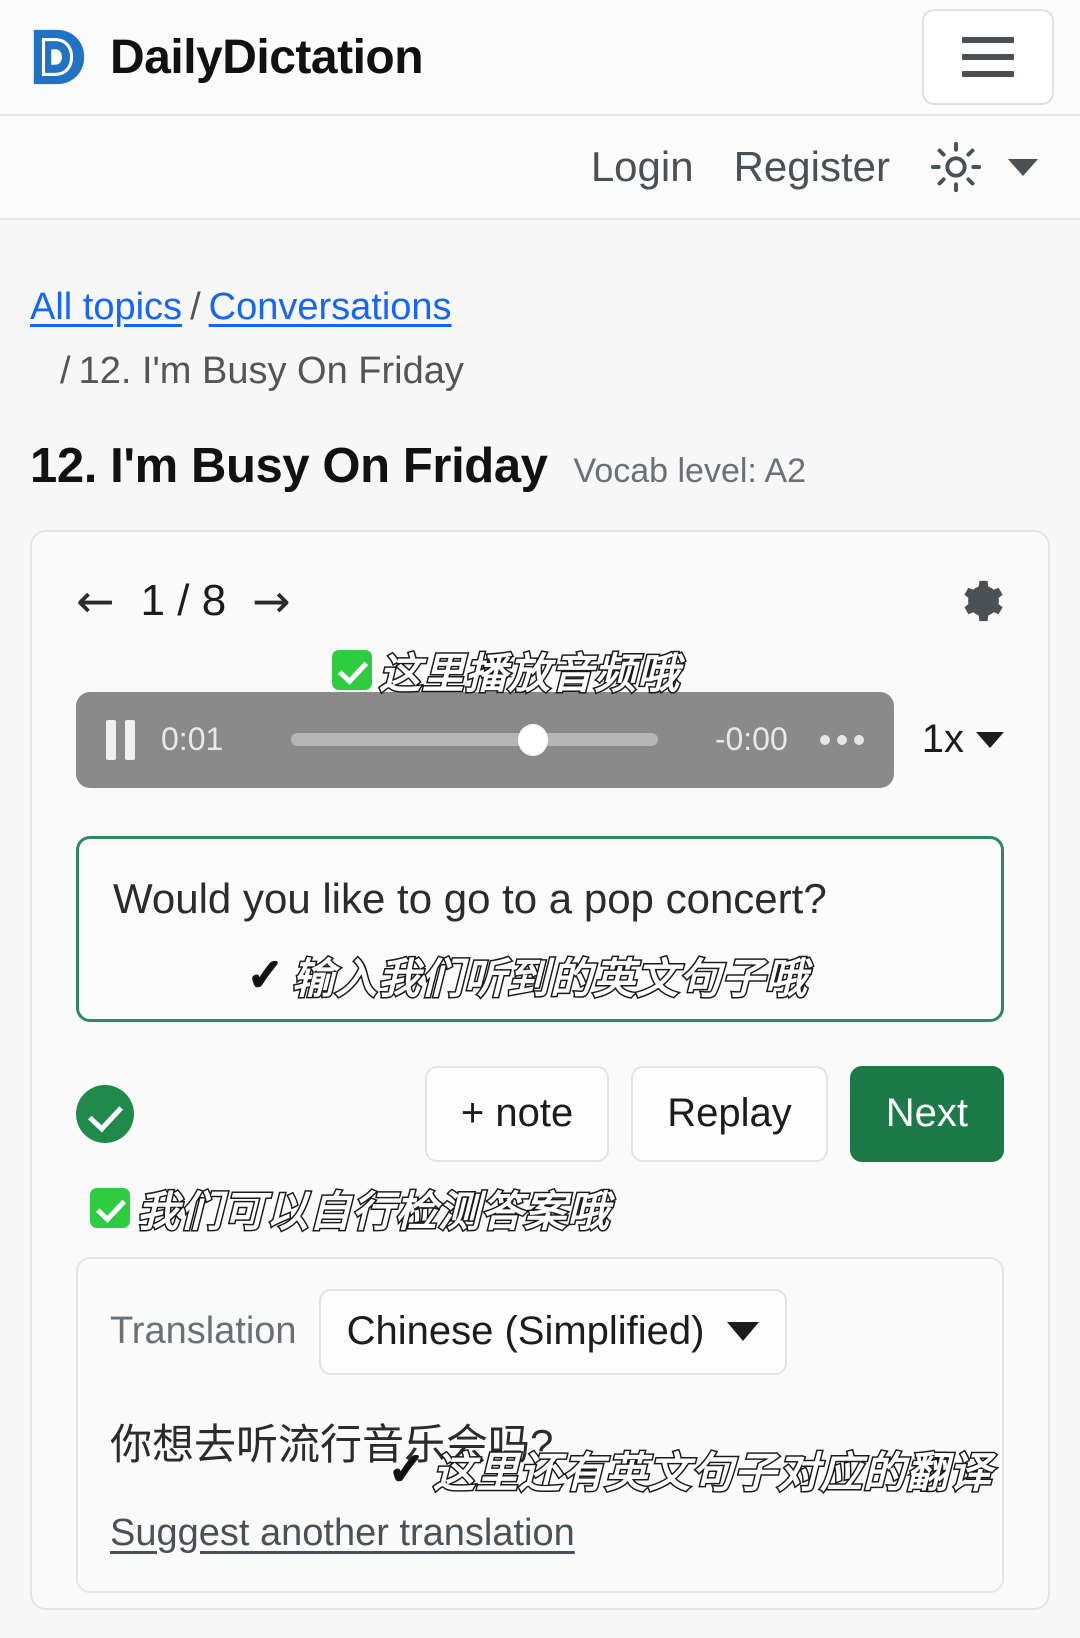 The height and width of the screenshot is (1638, 1080). I want to click on breadcrumb-current-wrap: /12. I'm Busy On Friday, so click(540, 372).